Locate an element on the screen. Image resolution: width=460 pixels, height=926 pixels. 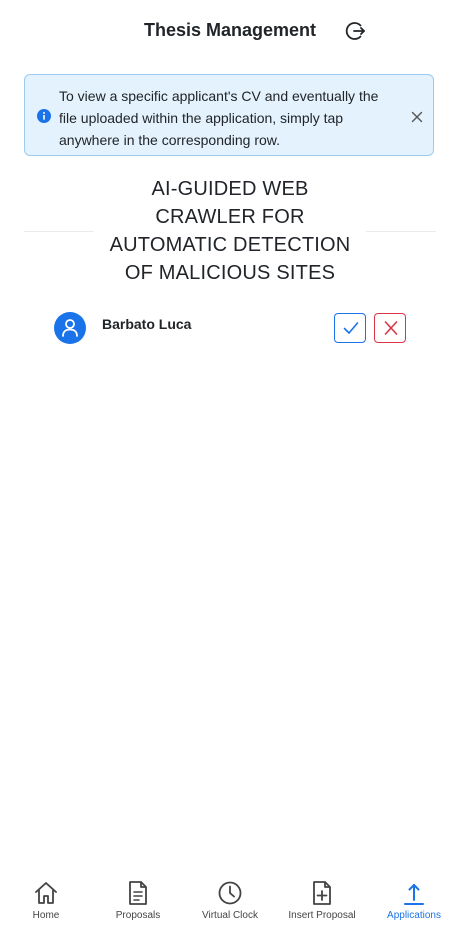
app-header: Thesis Management is located at coordinates (230, 31).